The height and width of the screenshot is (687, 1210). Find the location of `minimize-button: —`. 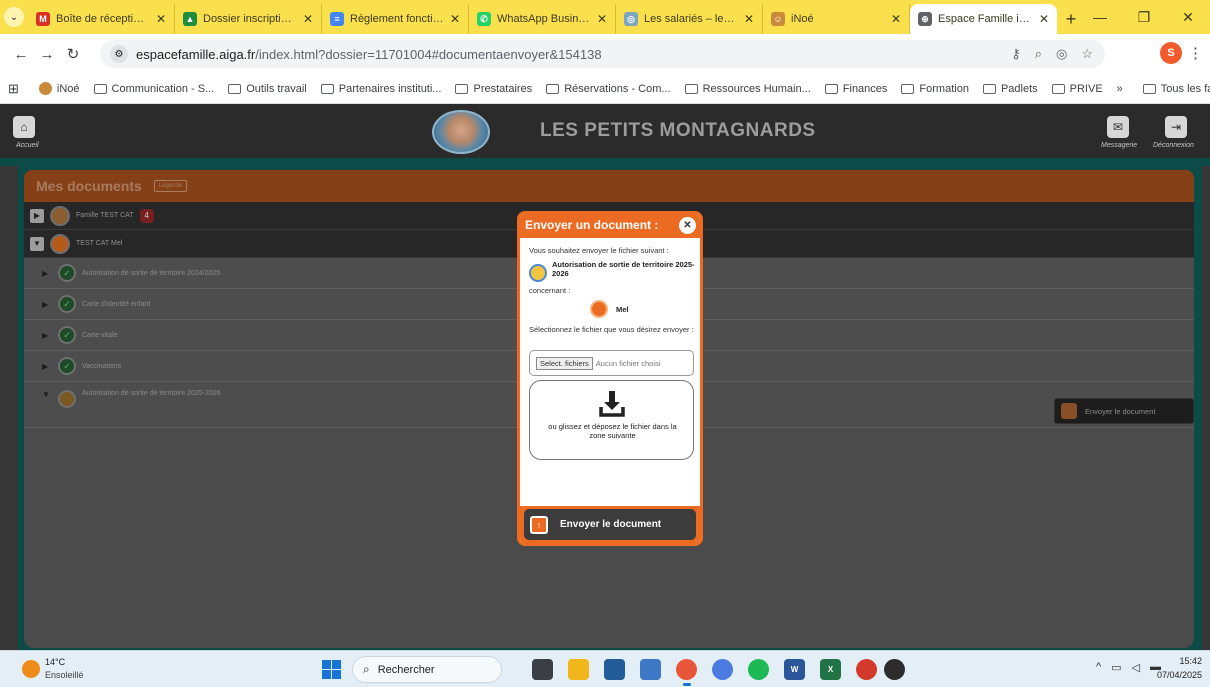

minimize-button: — is located at coordinates (1100, 17).